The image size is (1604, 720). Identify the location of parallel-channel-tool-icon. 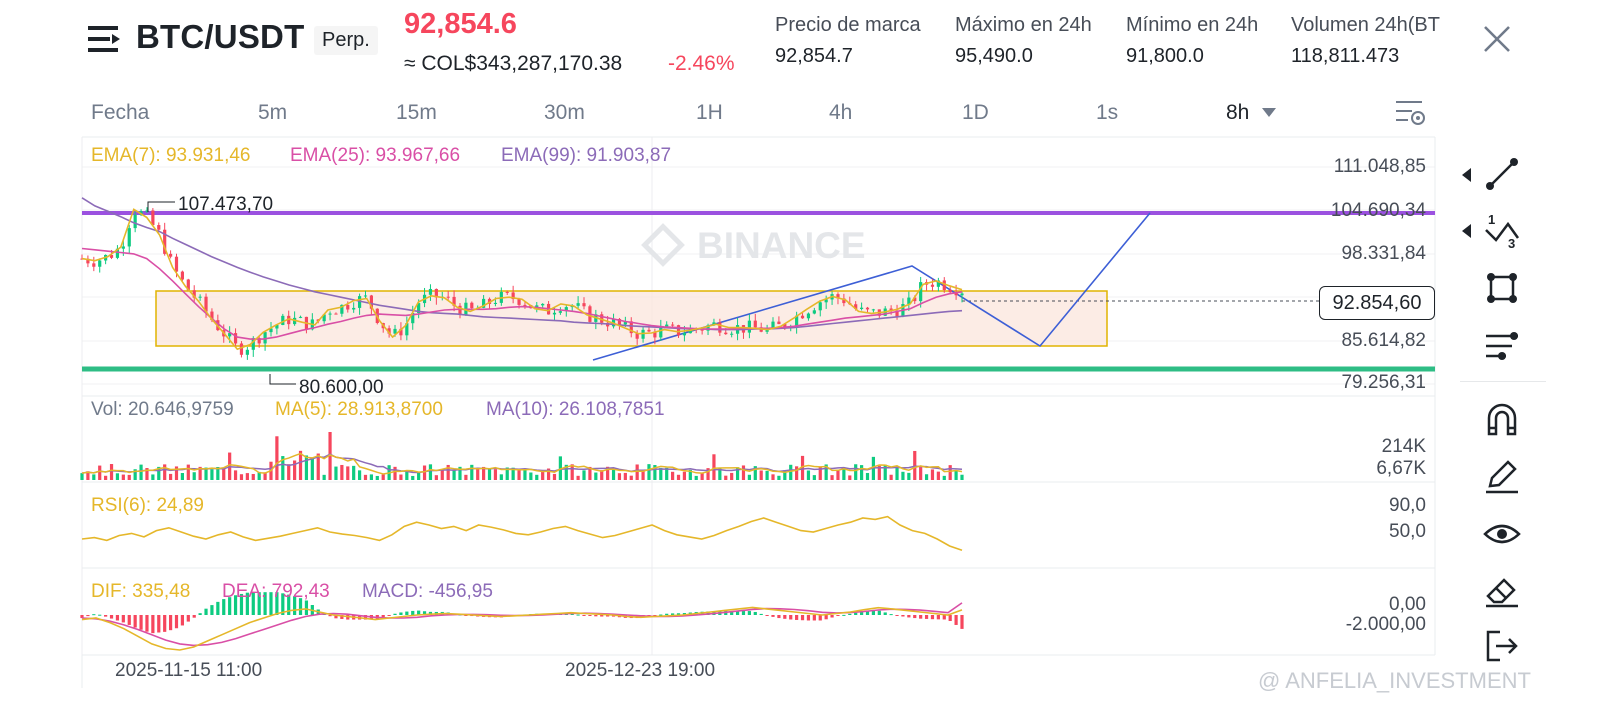
(1502, 344).